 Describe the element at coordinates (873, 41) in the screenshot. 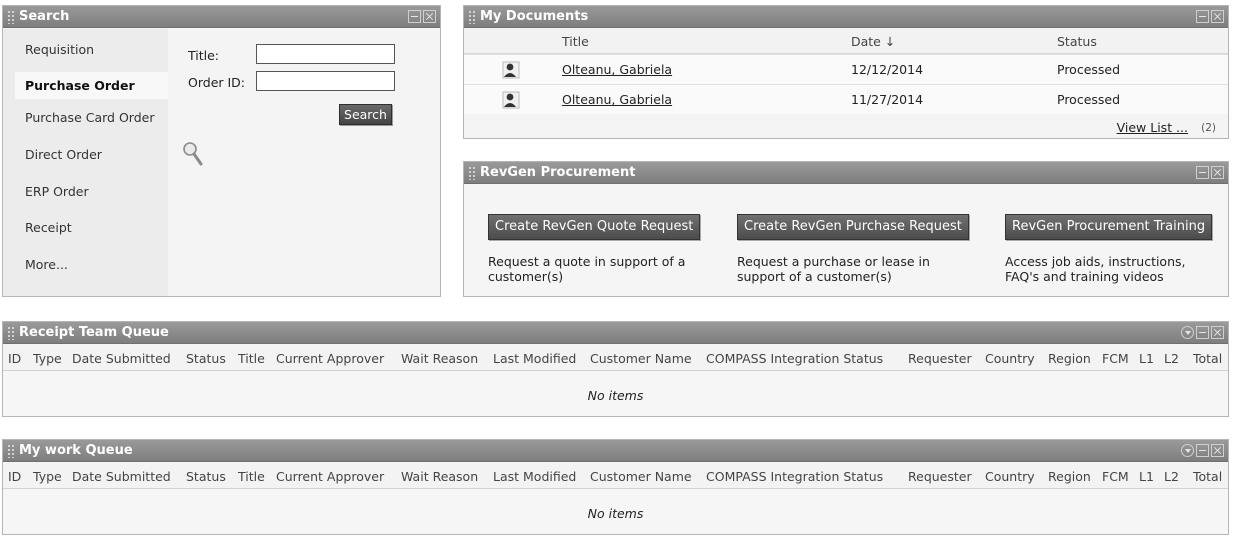

I see `column-date: Date ↓` at that location.